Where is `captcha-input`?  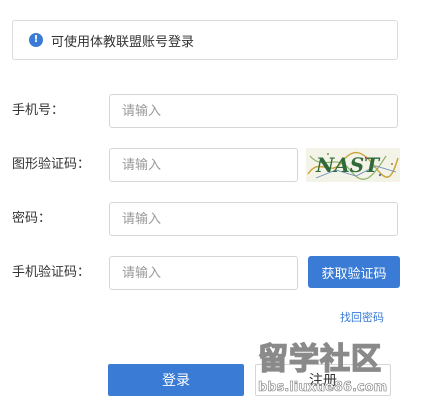 captcha-input is located at coordinates (203, 165).